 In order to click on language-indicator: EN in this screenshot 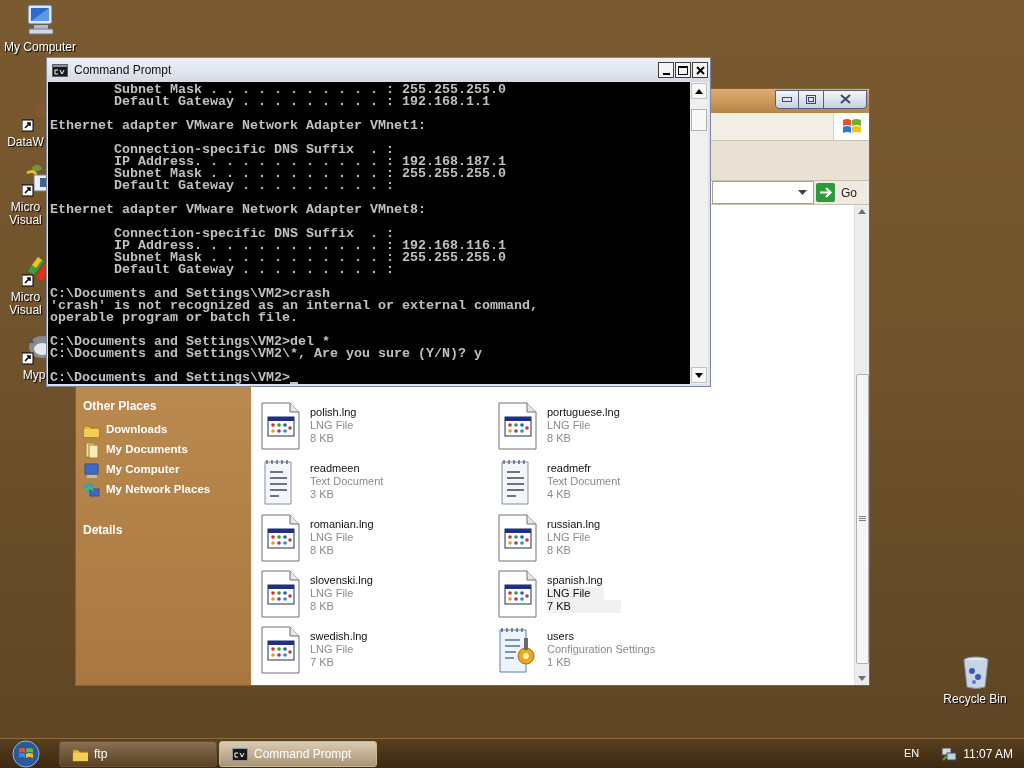, I will do `click(911, 753)`.